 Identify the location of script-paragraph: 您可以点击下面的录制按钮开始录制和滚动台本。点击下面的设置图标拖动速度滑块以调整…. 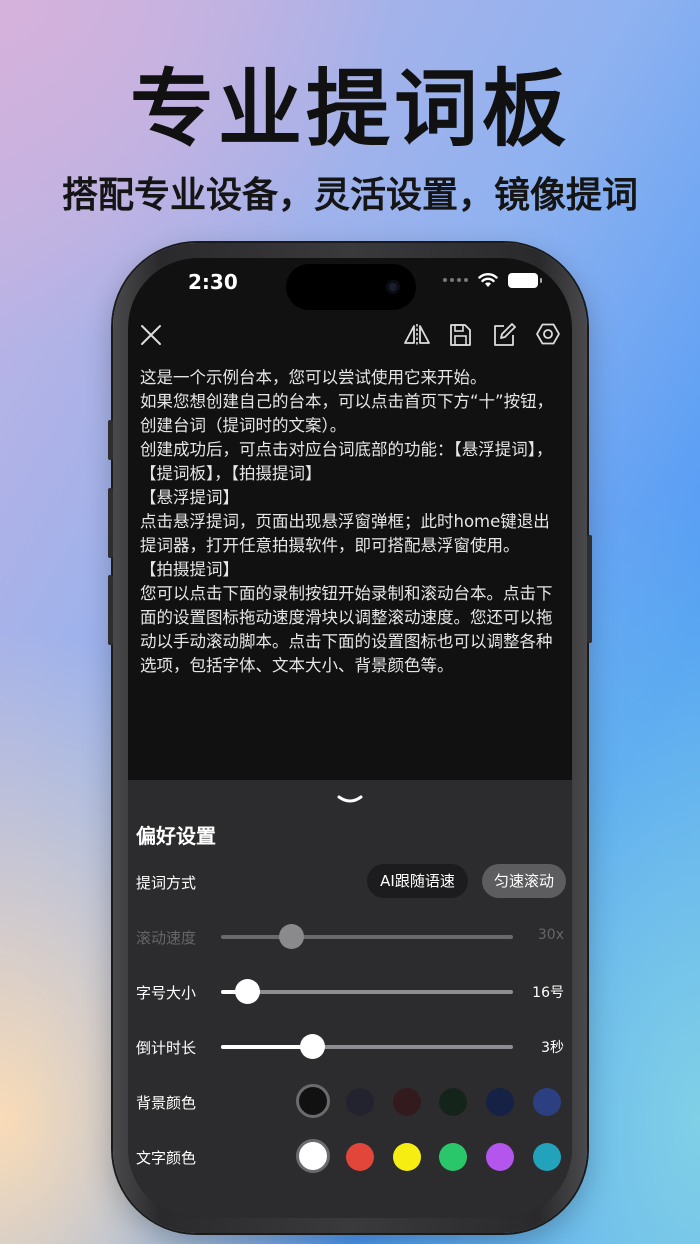
(346, 629).